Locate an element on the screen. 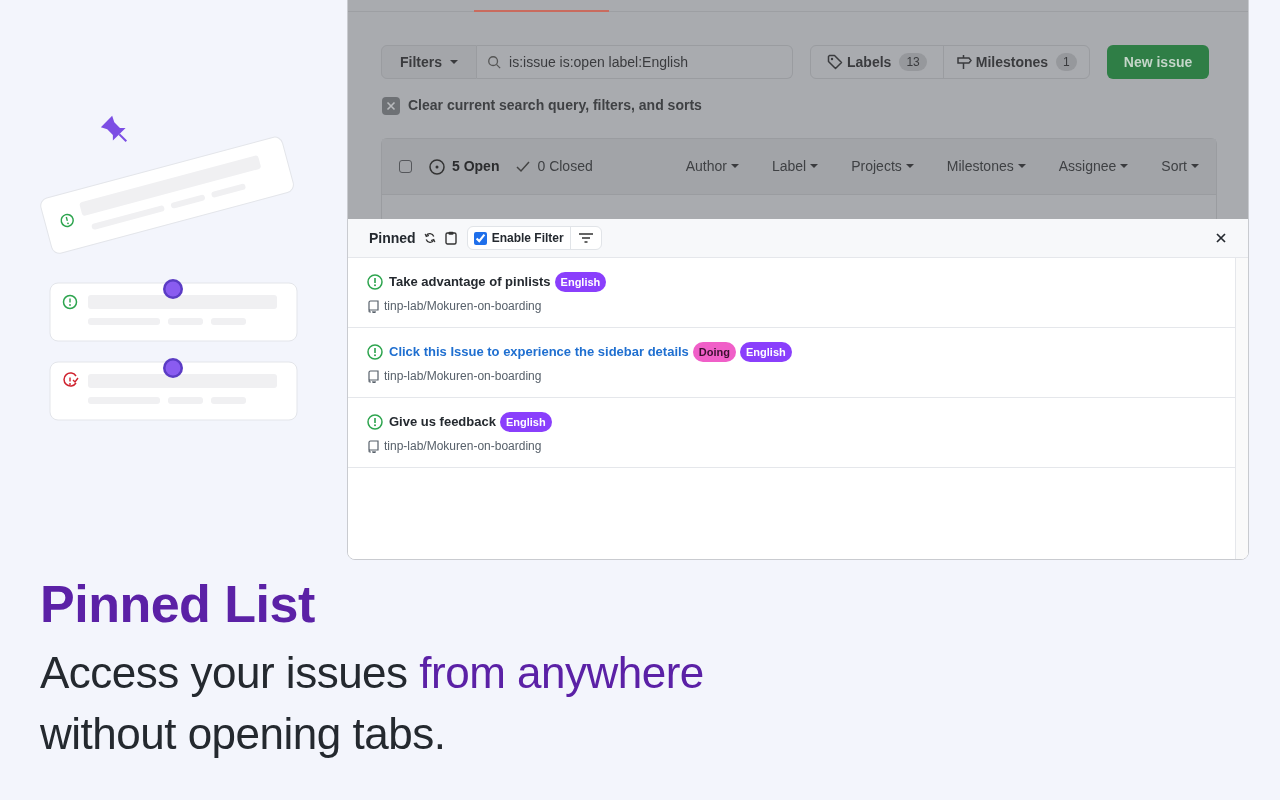 The width and height of the screenshot is (1280, 800). open-tab: 5 Open is located at coordinates (464, 166).